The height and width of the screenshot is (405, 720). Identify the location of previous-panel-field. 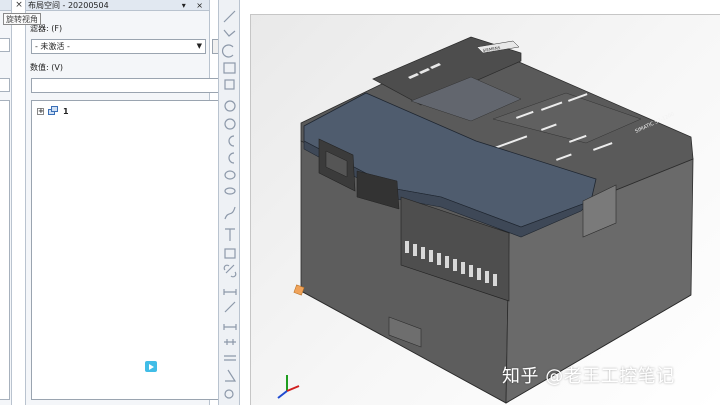
(5, 45).